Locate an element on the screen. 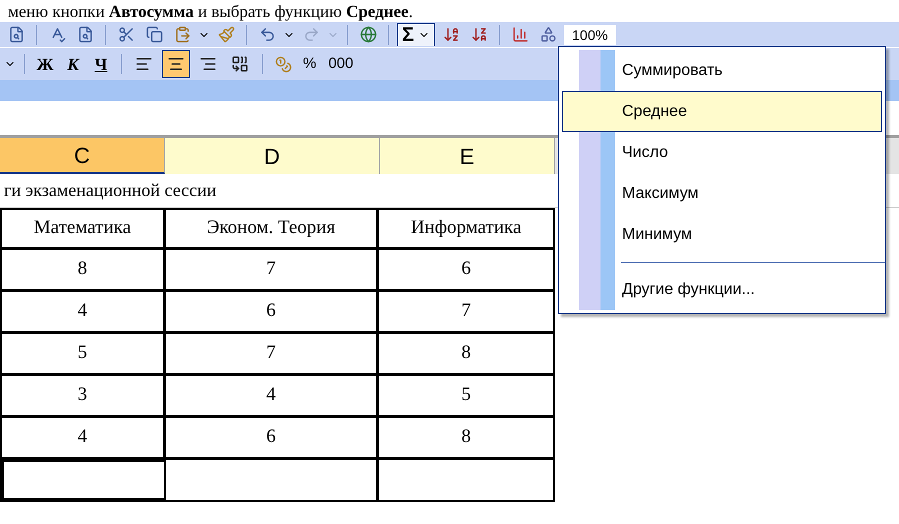  column-heading-cell: Математика is located at coordinates (84, 228).